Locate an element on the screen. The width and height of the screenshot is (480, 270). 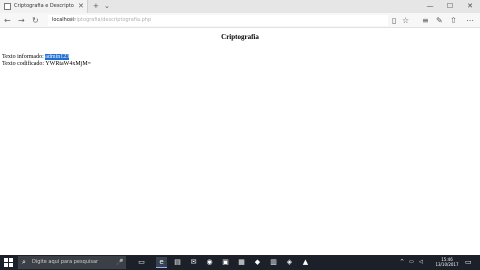
app-icon-1: ▣ is located at coordinates (225, 262).